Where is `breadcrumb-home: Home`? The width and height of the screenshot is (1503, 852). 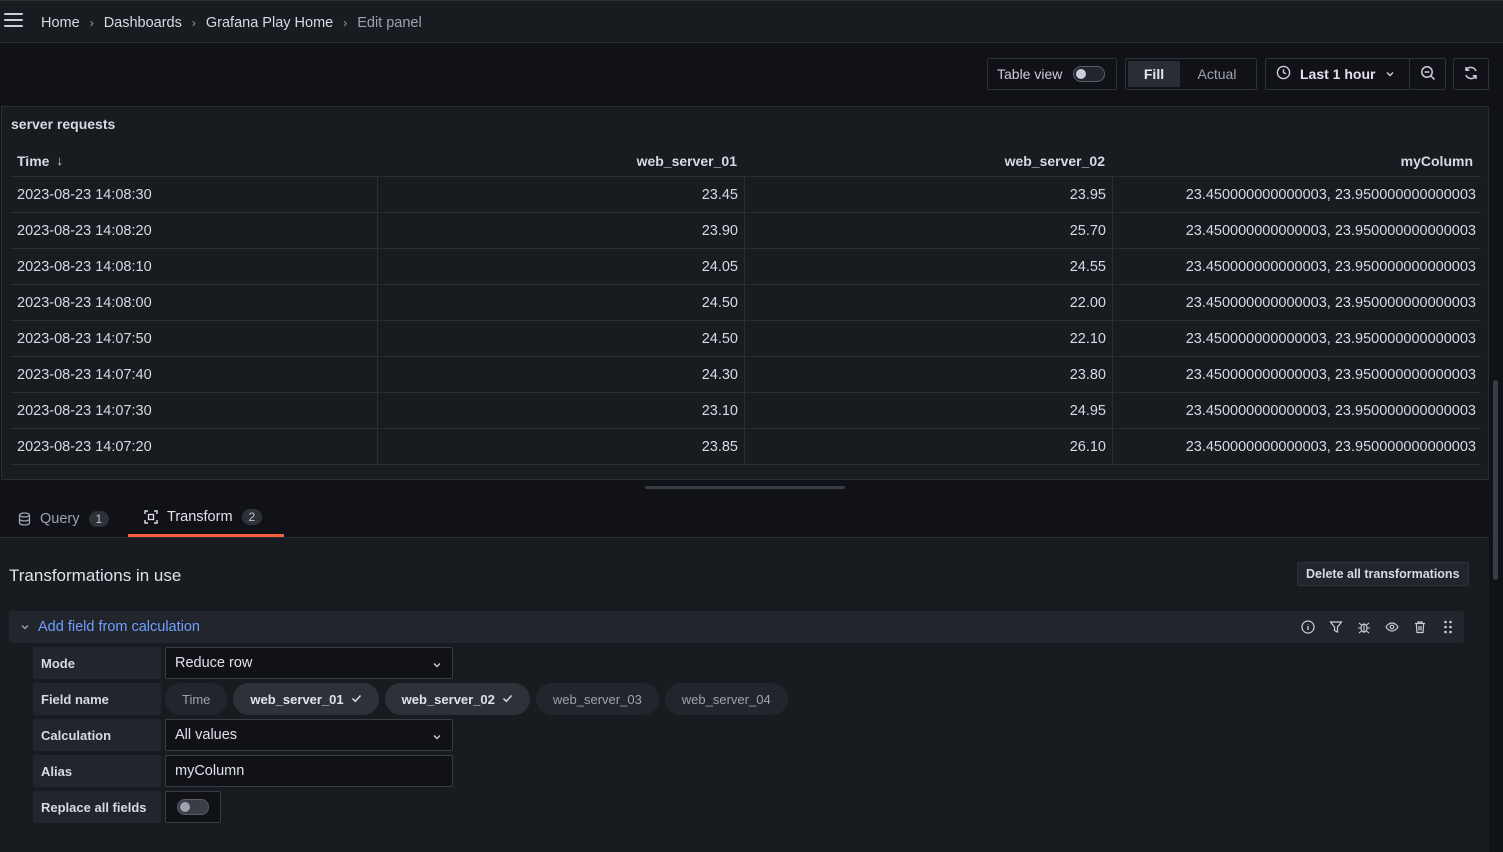 breadcrumb-home: Home is located at coordinates (60, 23).